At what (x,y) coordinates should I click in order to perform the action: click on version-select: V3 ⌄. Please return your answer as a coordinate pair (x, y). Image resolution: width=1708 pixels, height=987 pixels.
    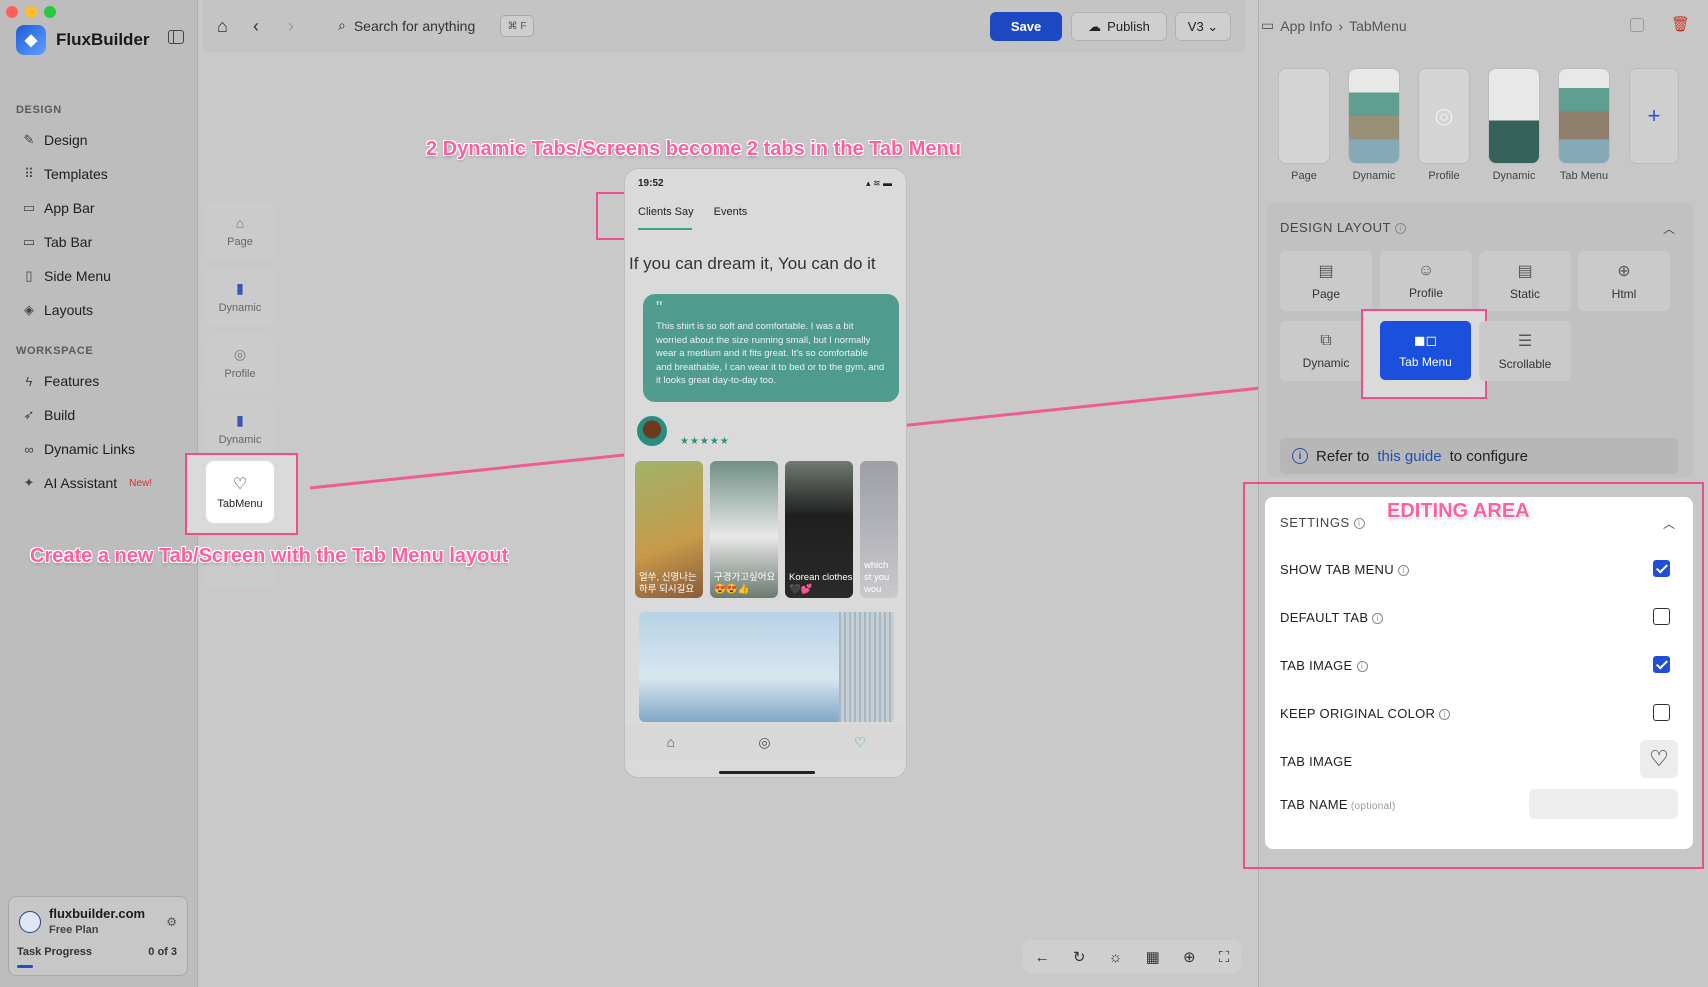
    Looking at the image, I should click on (1203, 26).